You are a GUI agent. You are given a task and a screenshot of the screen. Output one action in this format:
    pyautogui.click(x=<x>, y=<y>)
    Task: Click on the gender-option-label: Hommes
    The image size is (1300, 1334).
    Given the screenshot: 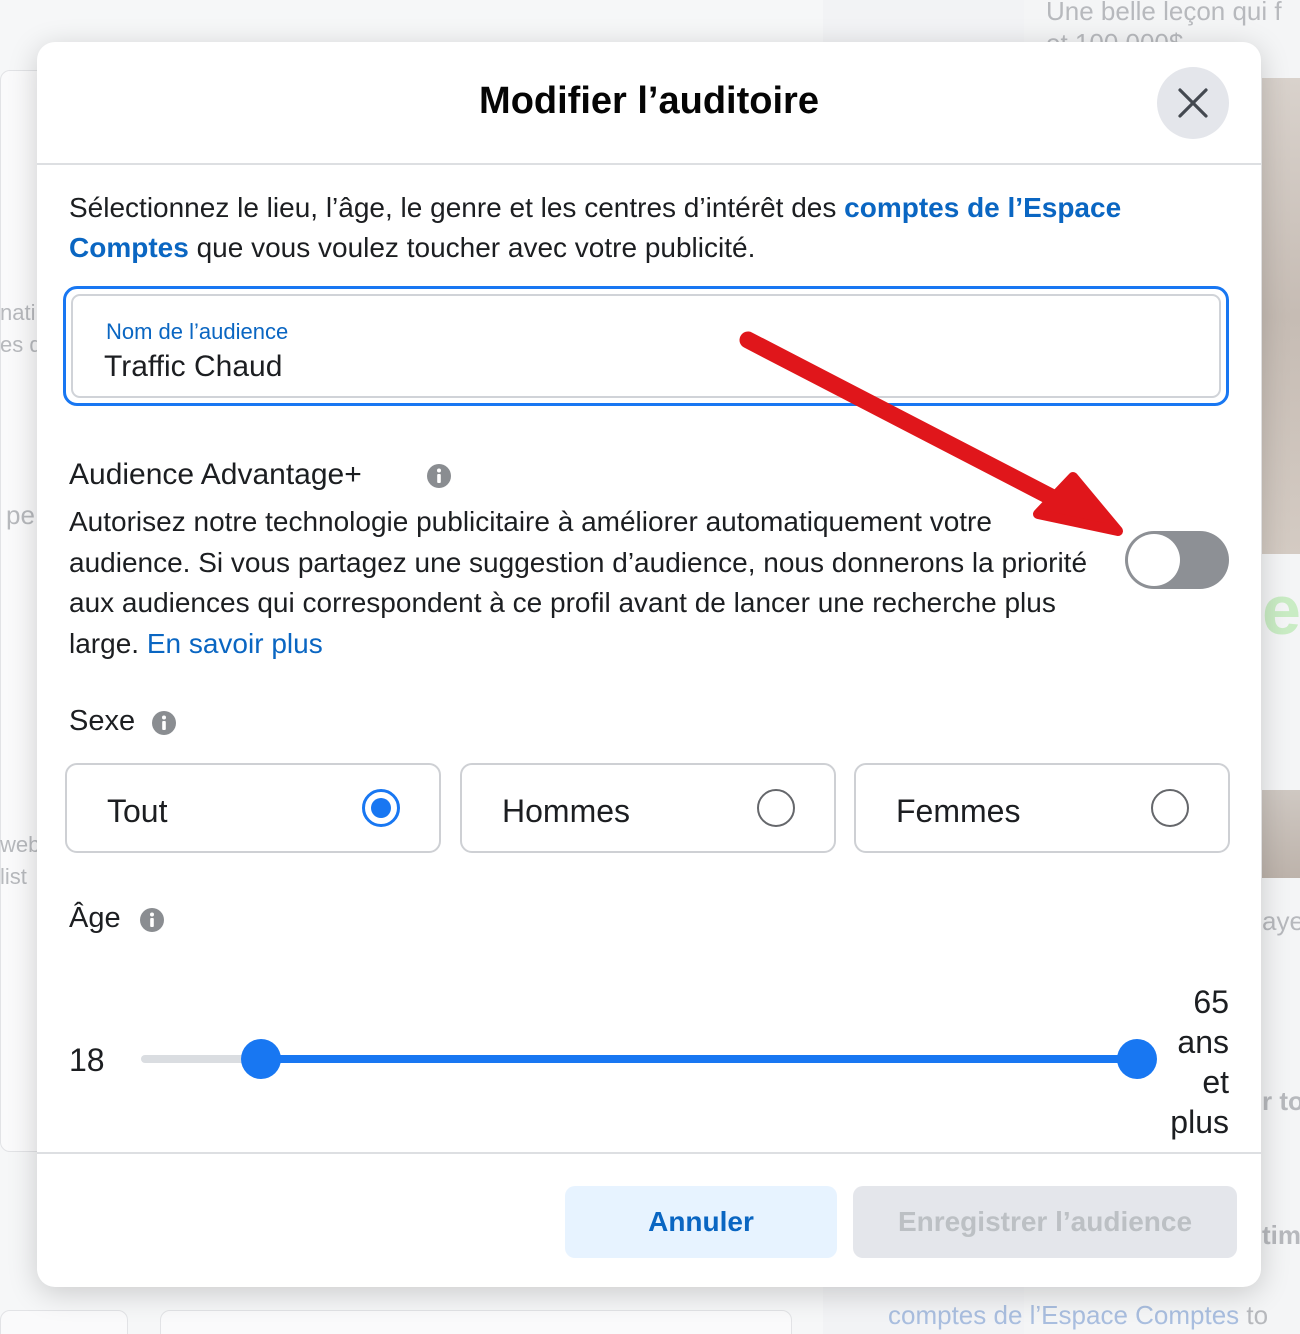 What is the action you would take?
    pyautogui.click(x=566, y=811)
    